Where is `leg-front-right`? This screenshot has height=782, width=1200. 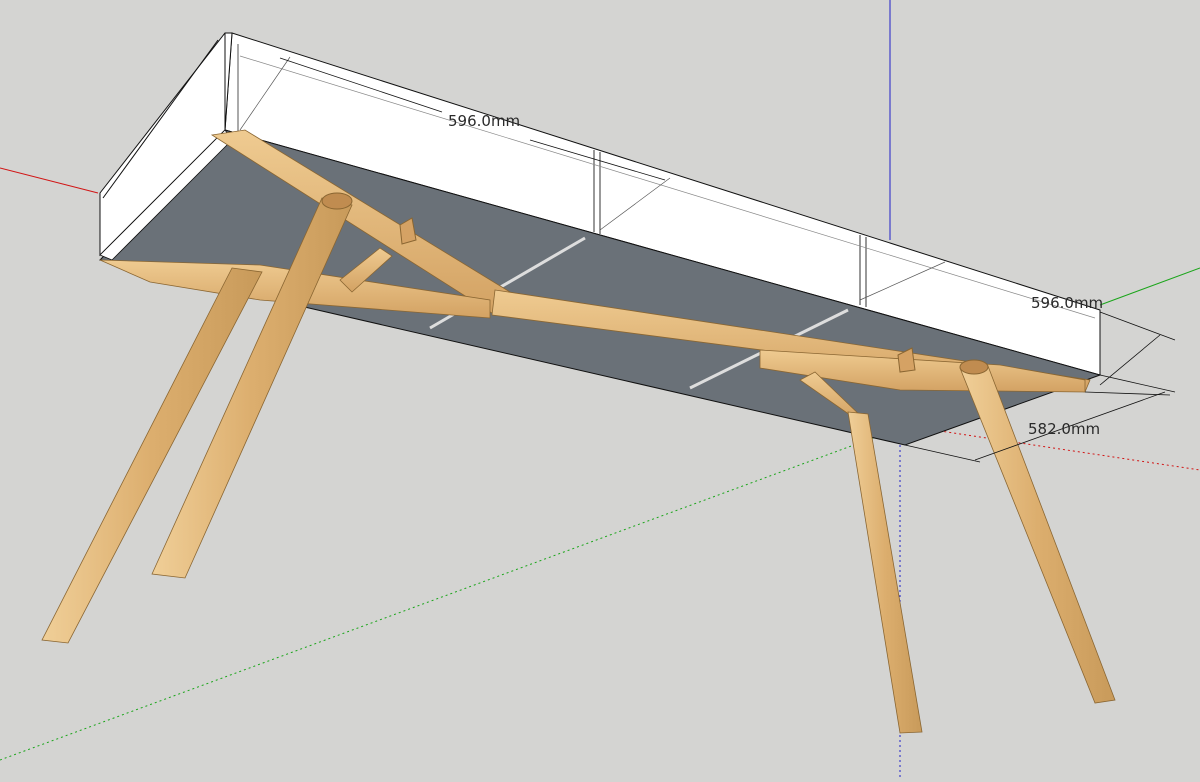
leg-front-right is located at coordinates (885, 572).